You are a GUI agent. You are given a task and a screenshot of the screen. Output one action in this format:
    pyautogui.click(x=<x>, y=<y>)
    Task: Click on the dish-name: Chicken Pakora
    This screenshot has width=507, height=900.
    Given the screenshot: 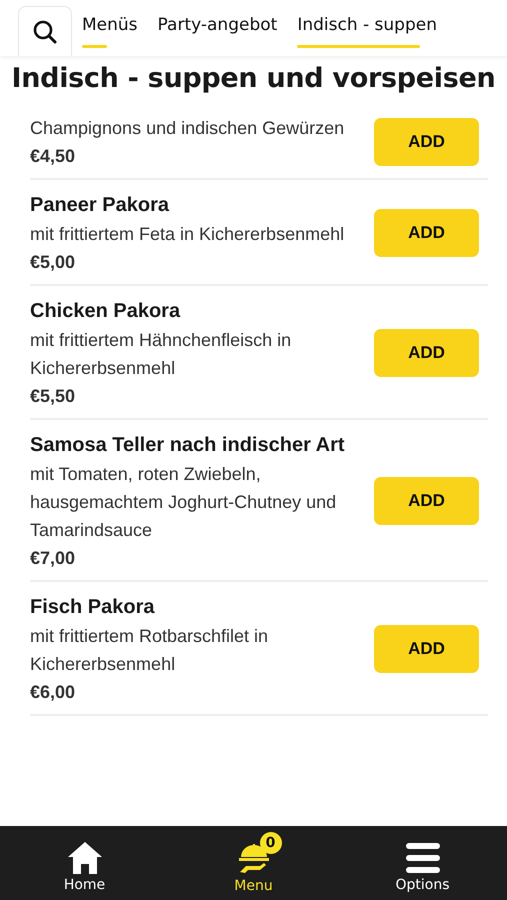 What is the action you would take?
    pyautogui.click(x=106, y=311)
    